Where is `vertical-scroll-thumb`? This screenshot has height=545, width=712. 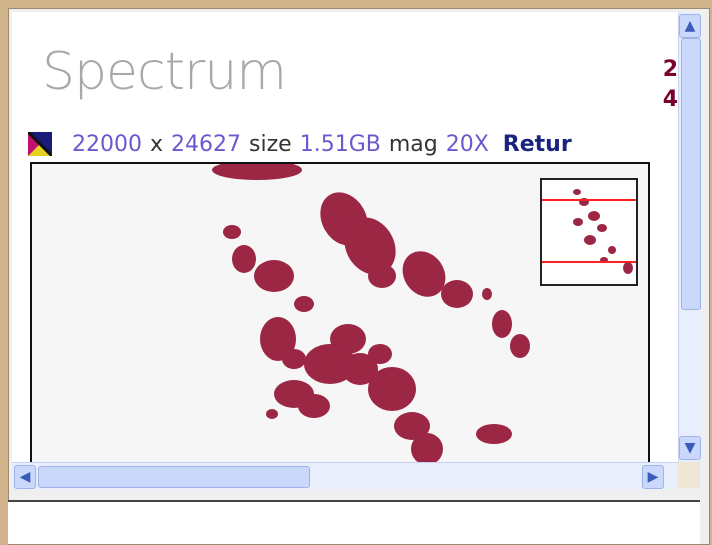 vertical-scroll-thumb is located at coordinates (691, 174).